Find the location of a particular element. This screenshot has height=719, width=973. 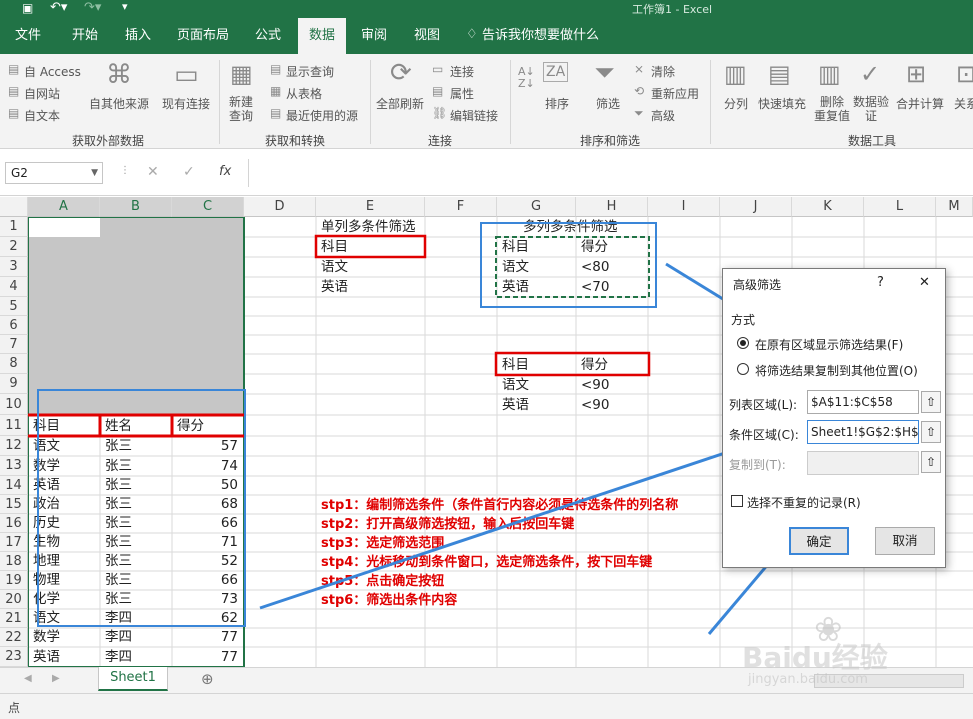

from-text-button: 自文本 is located at coordinates (42, 115).